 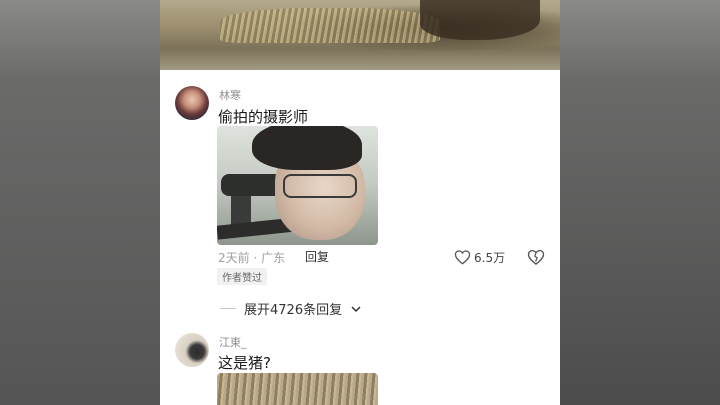 I want to click on chevron-down-icon, so click(x=356, y=308).